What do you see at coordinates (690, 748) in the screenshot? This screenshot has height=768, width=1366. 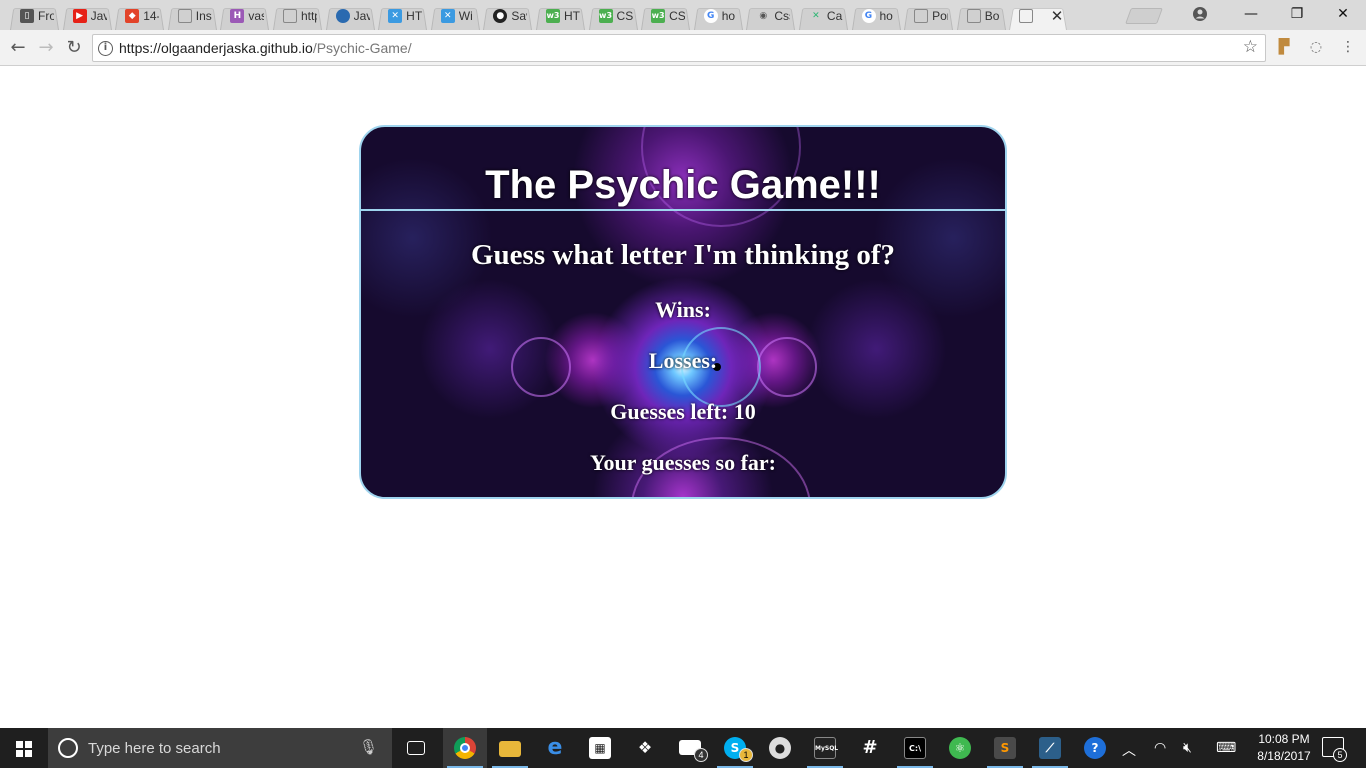 I see `taskbar-mail: 4` at bounding box center [690, 748].